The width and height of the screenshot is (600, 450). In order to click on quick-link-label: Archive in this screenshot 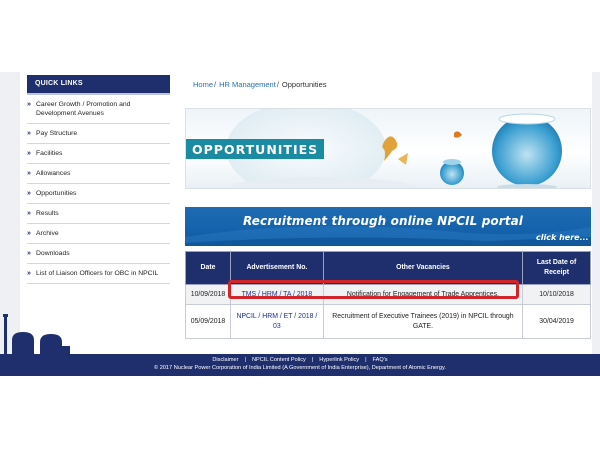, I will do `click(47, 233)`.